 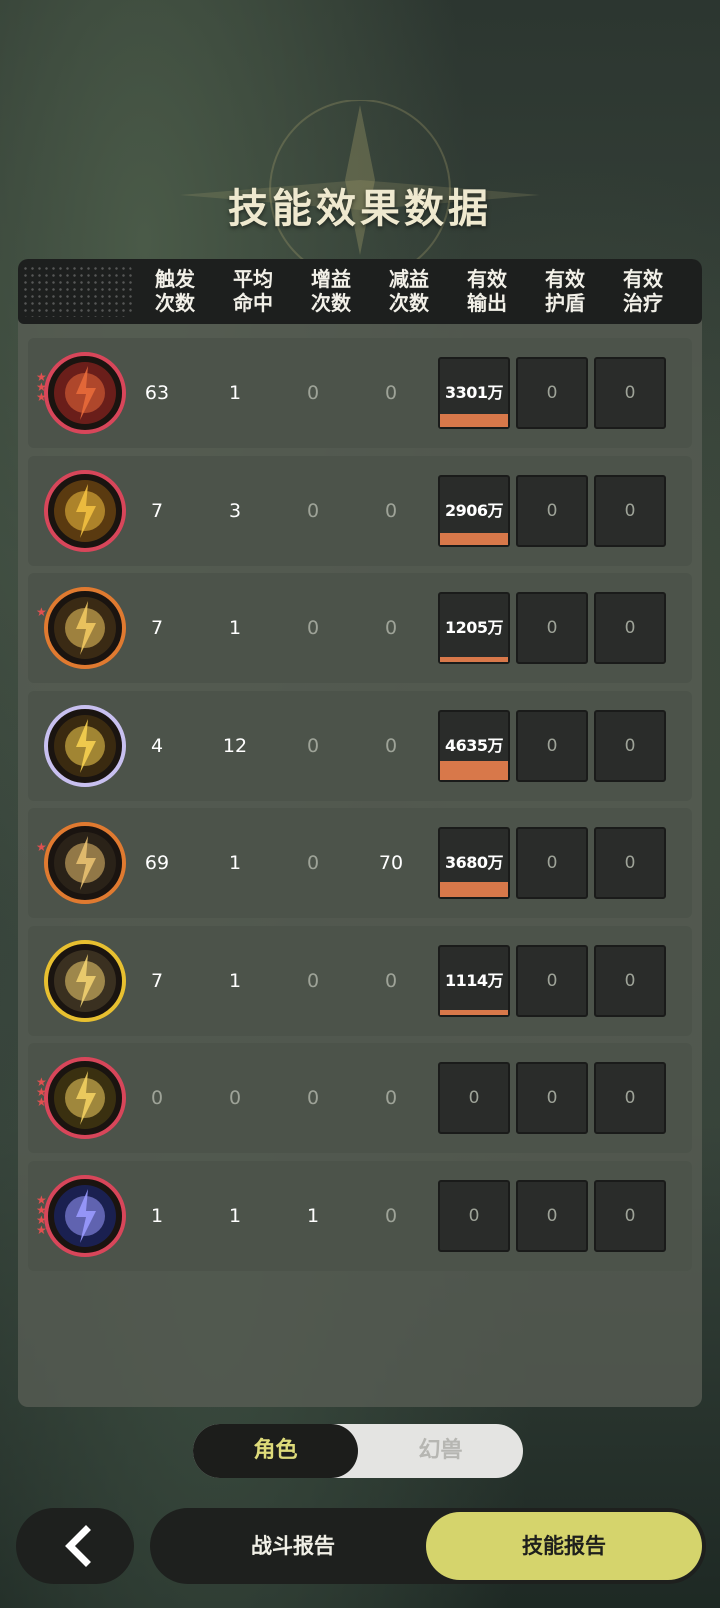 What do you see at coordinates (157, 1098) in the screenshot?
I see `cell-trigger: 0` at bounding box center [157, 1098].